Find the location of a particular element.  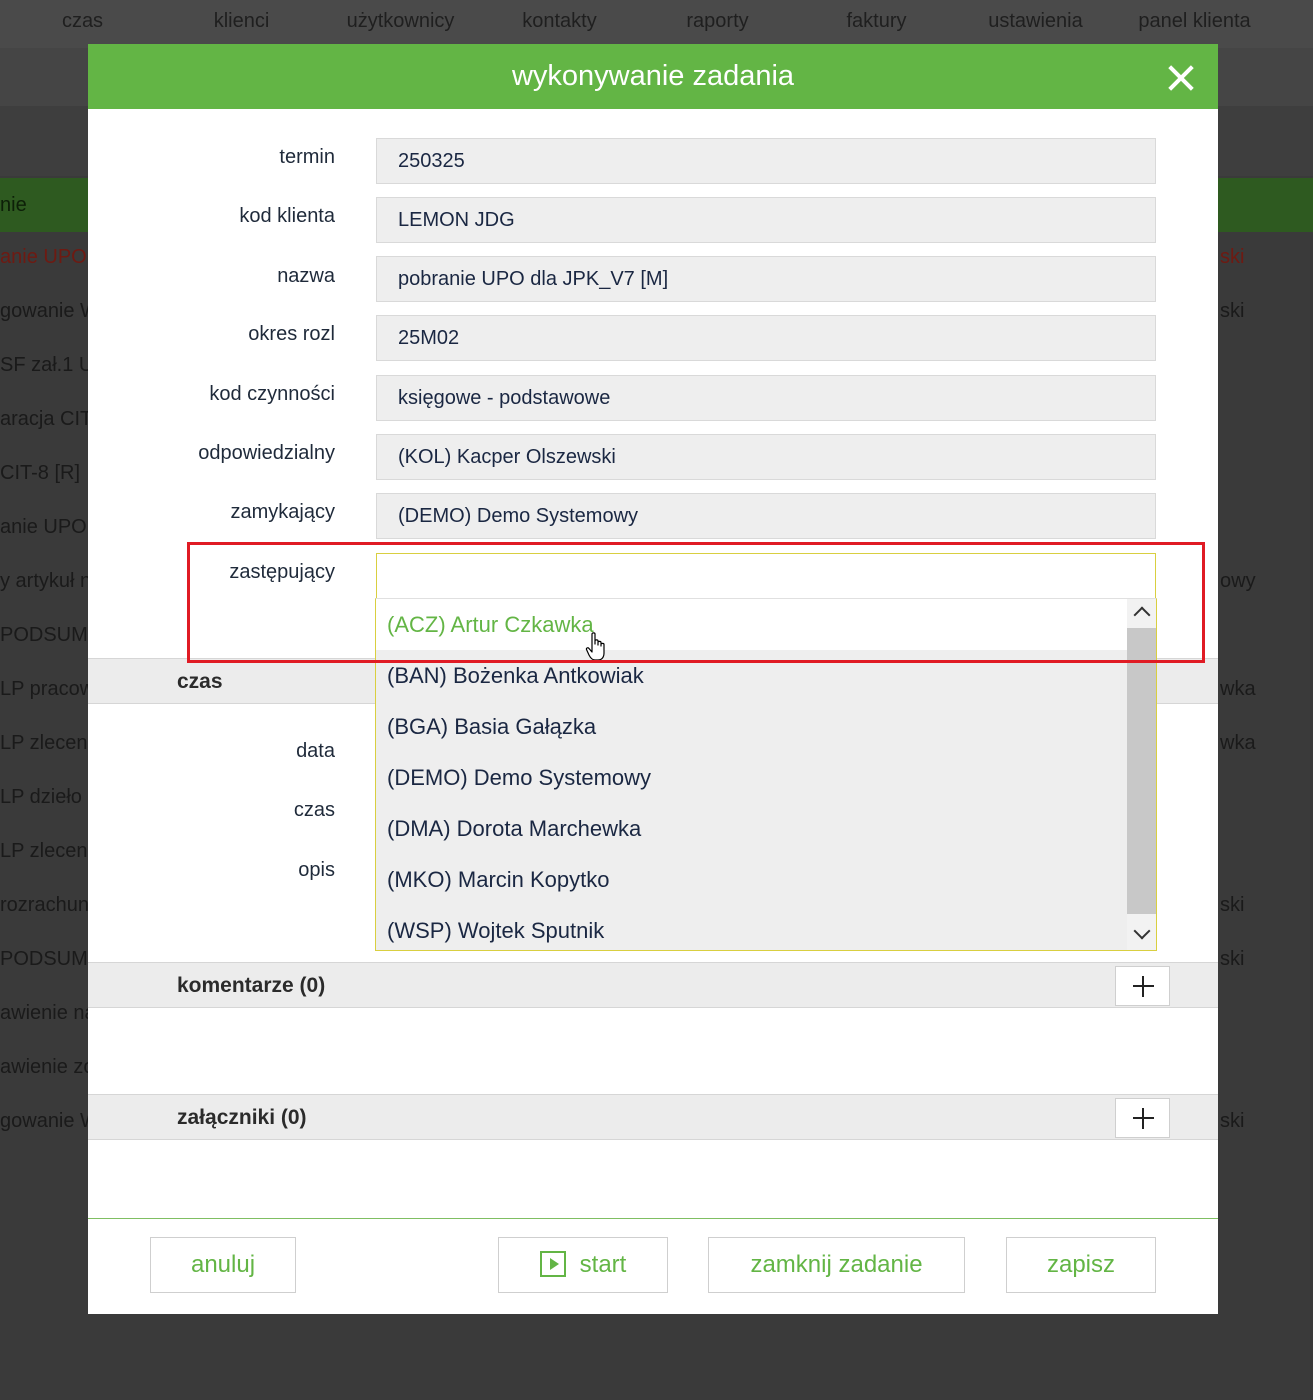

label-czas: czas is located at coordinates (314, 810).